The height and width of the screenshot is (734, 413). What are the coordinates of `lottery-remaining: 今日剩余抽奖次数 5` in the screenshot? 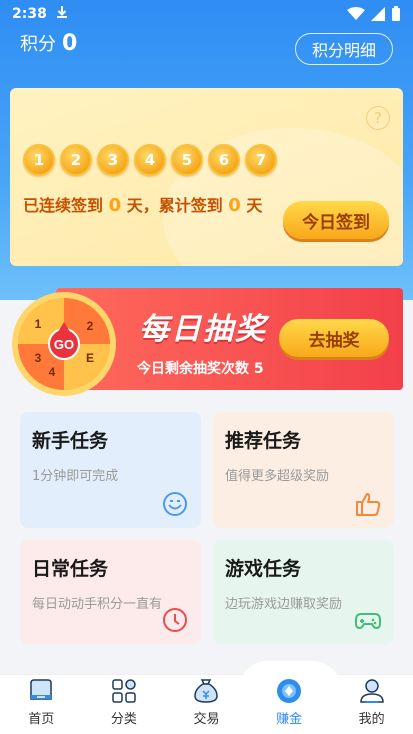 It's located at (200, 369).